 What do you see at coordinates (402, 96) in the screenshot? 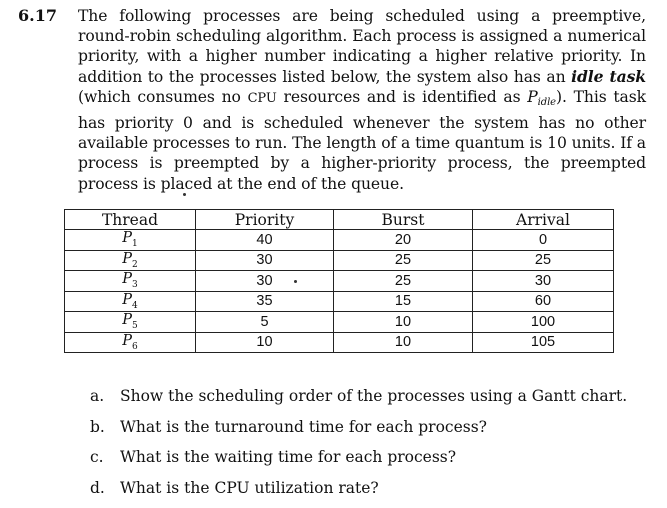
I see `problem-text-part-3: resources and is identified as` at bounding box center [402, 96].